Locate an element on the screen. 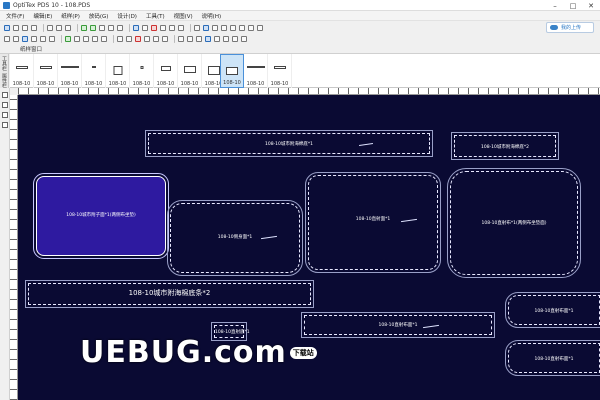 This screenshot has height=400, width=600. zoom-out-icon is located at coordinates (111, 27).